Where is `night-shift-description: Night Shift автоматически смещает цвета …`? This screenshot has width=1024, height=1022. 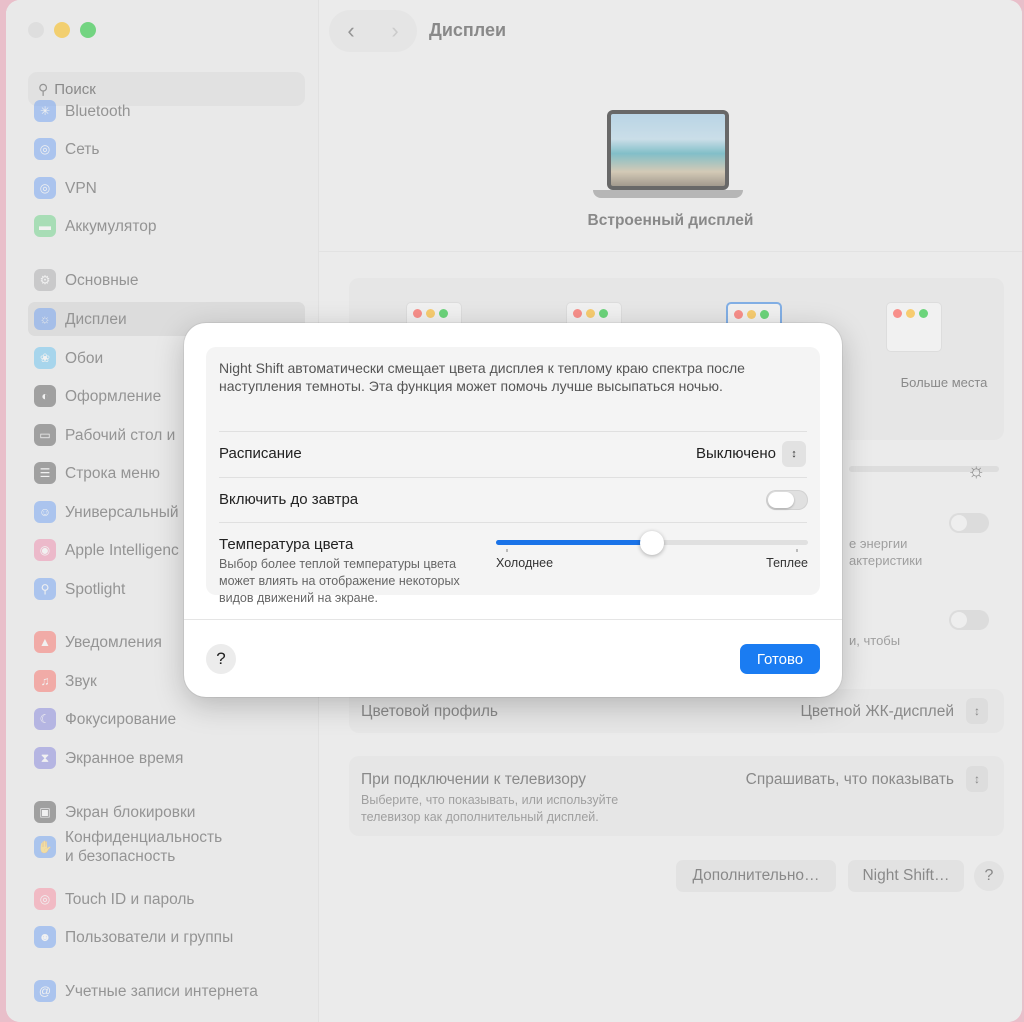 night-shift-description: Night Shift автоматически смещает цвета … is located at coordinates (482, 377).